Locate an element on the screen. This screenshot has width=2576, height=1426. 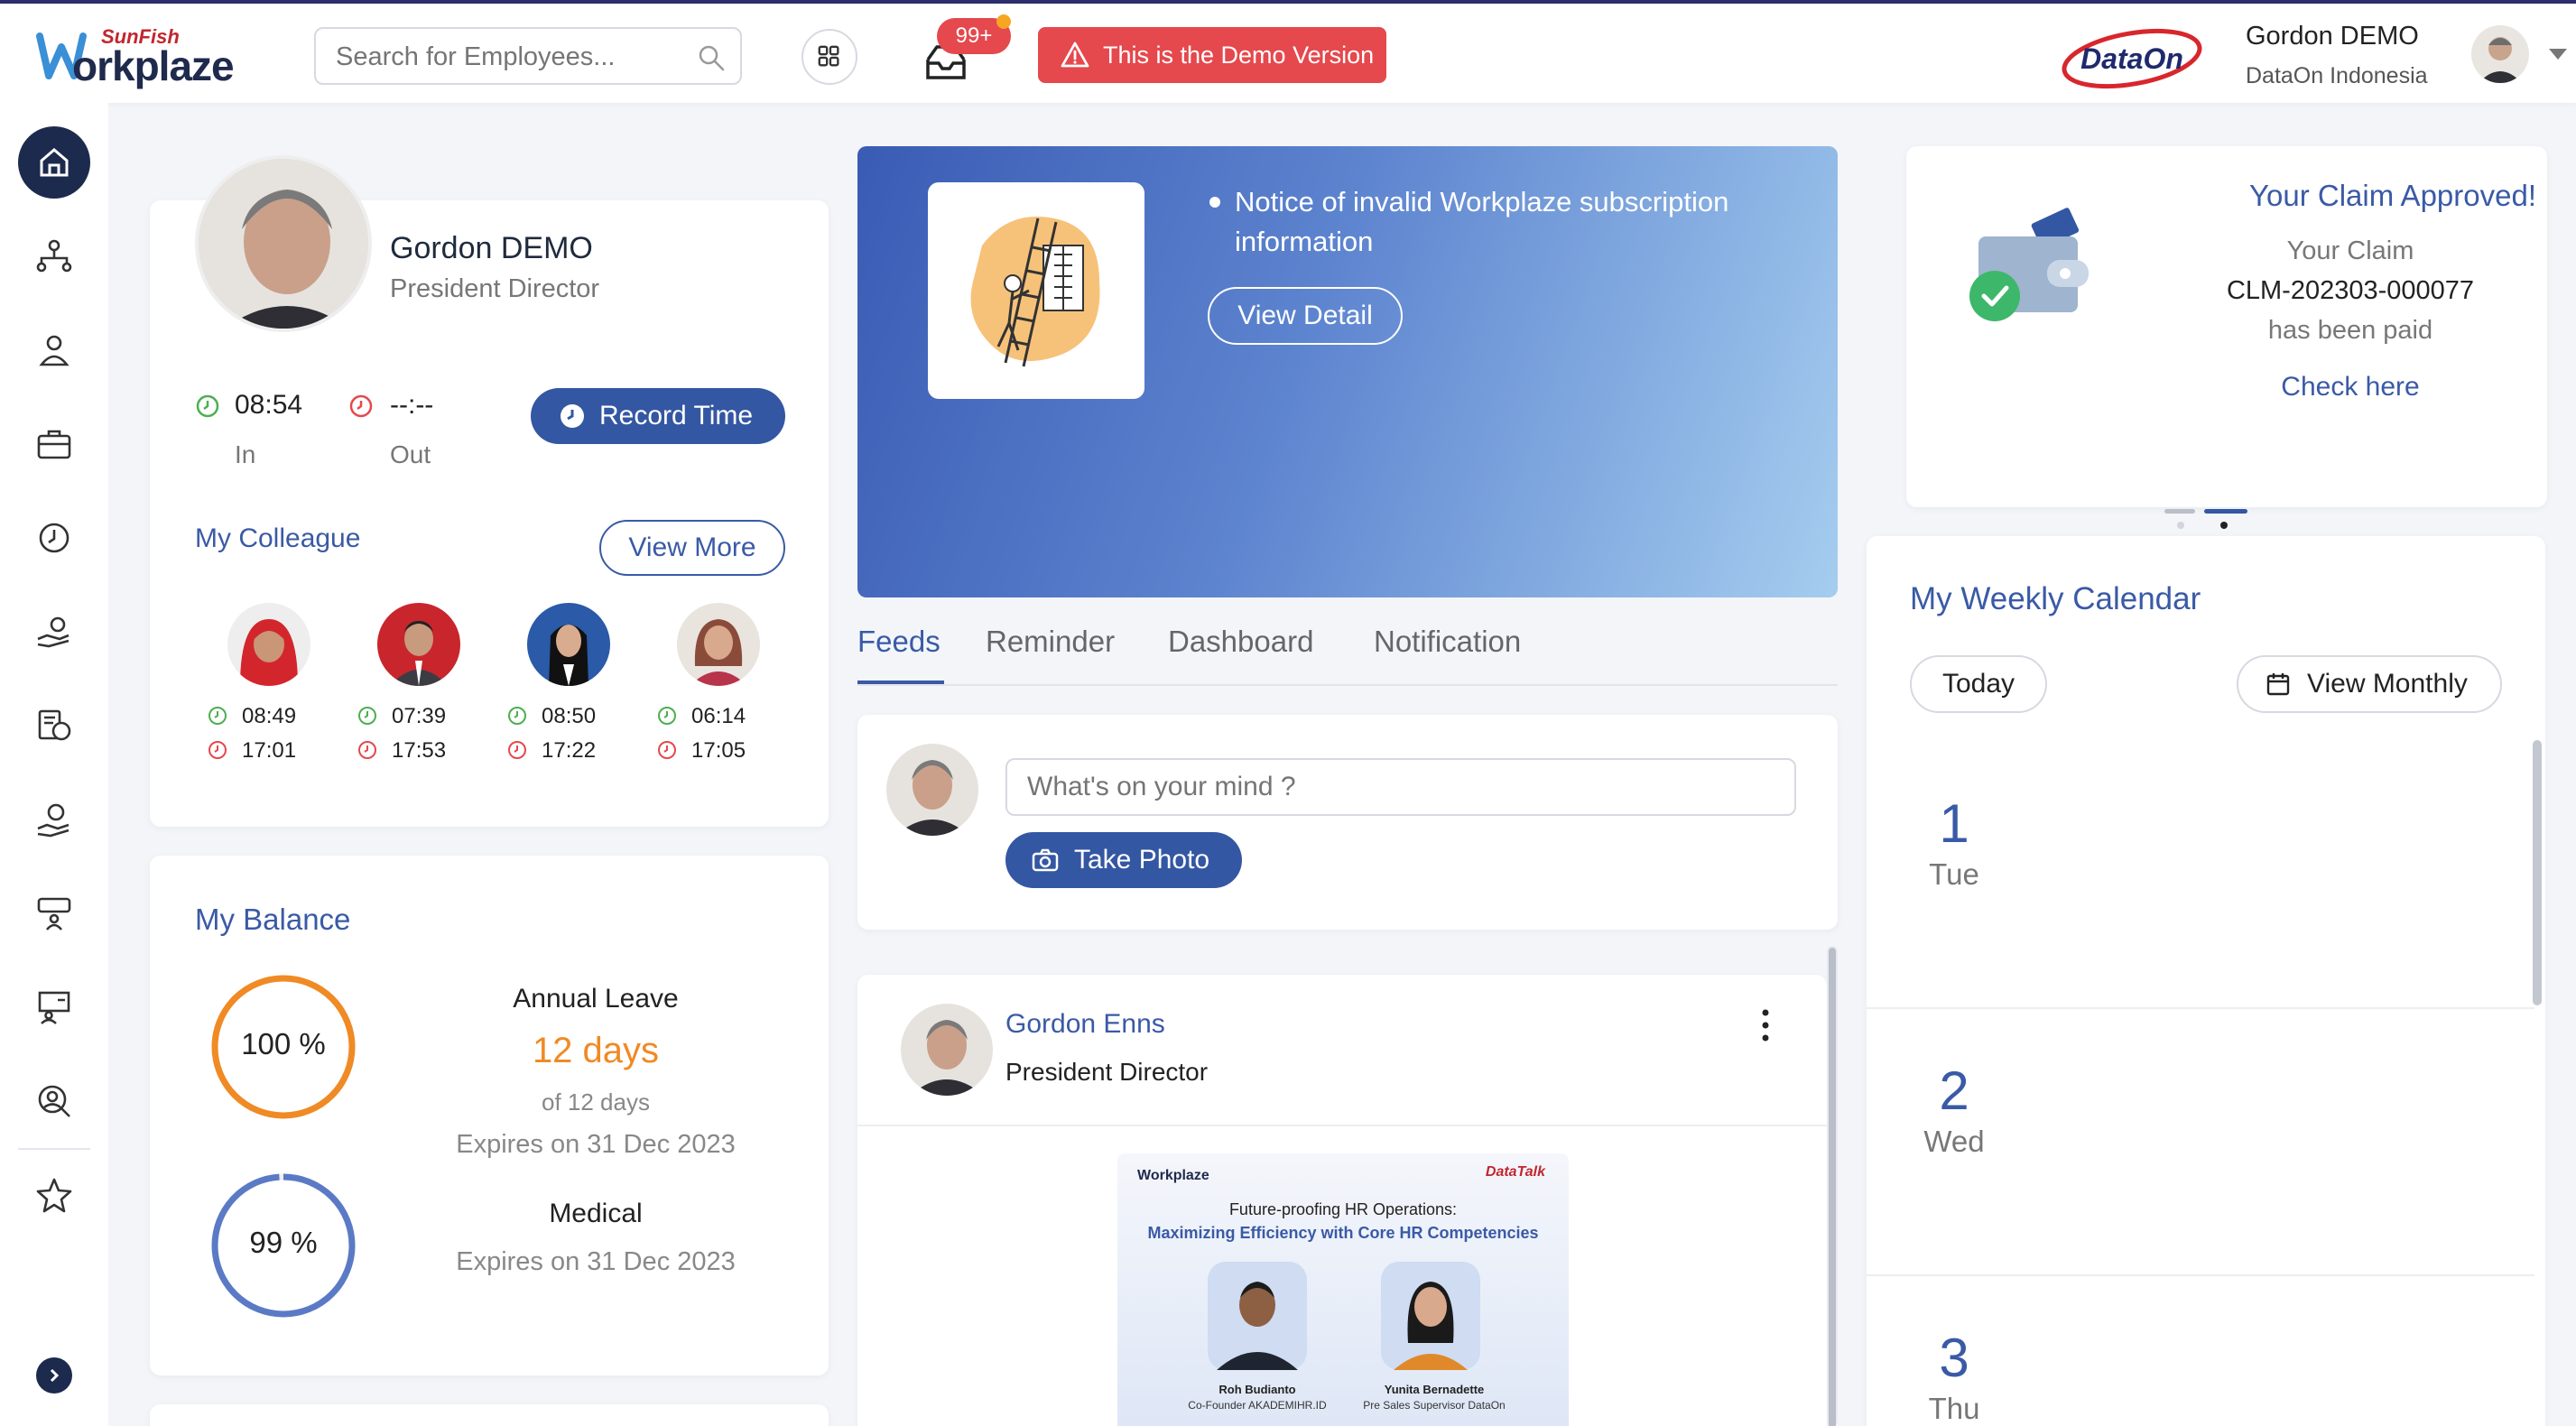
sidebar-item-attendance is located at coordinates (54, 538).